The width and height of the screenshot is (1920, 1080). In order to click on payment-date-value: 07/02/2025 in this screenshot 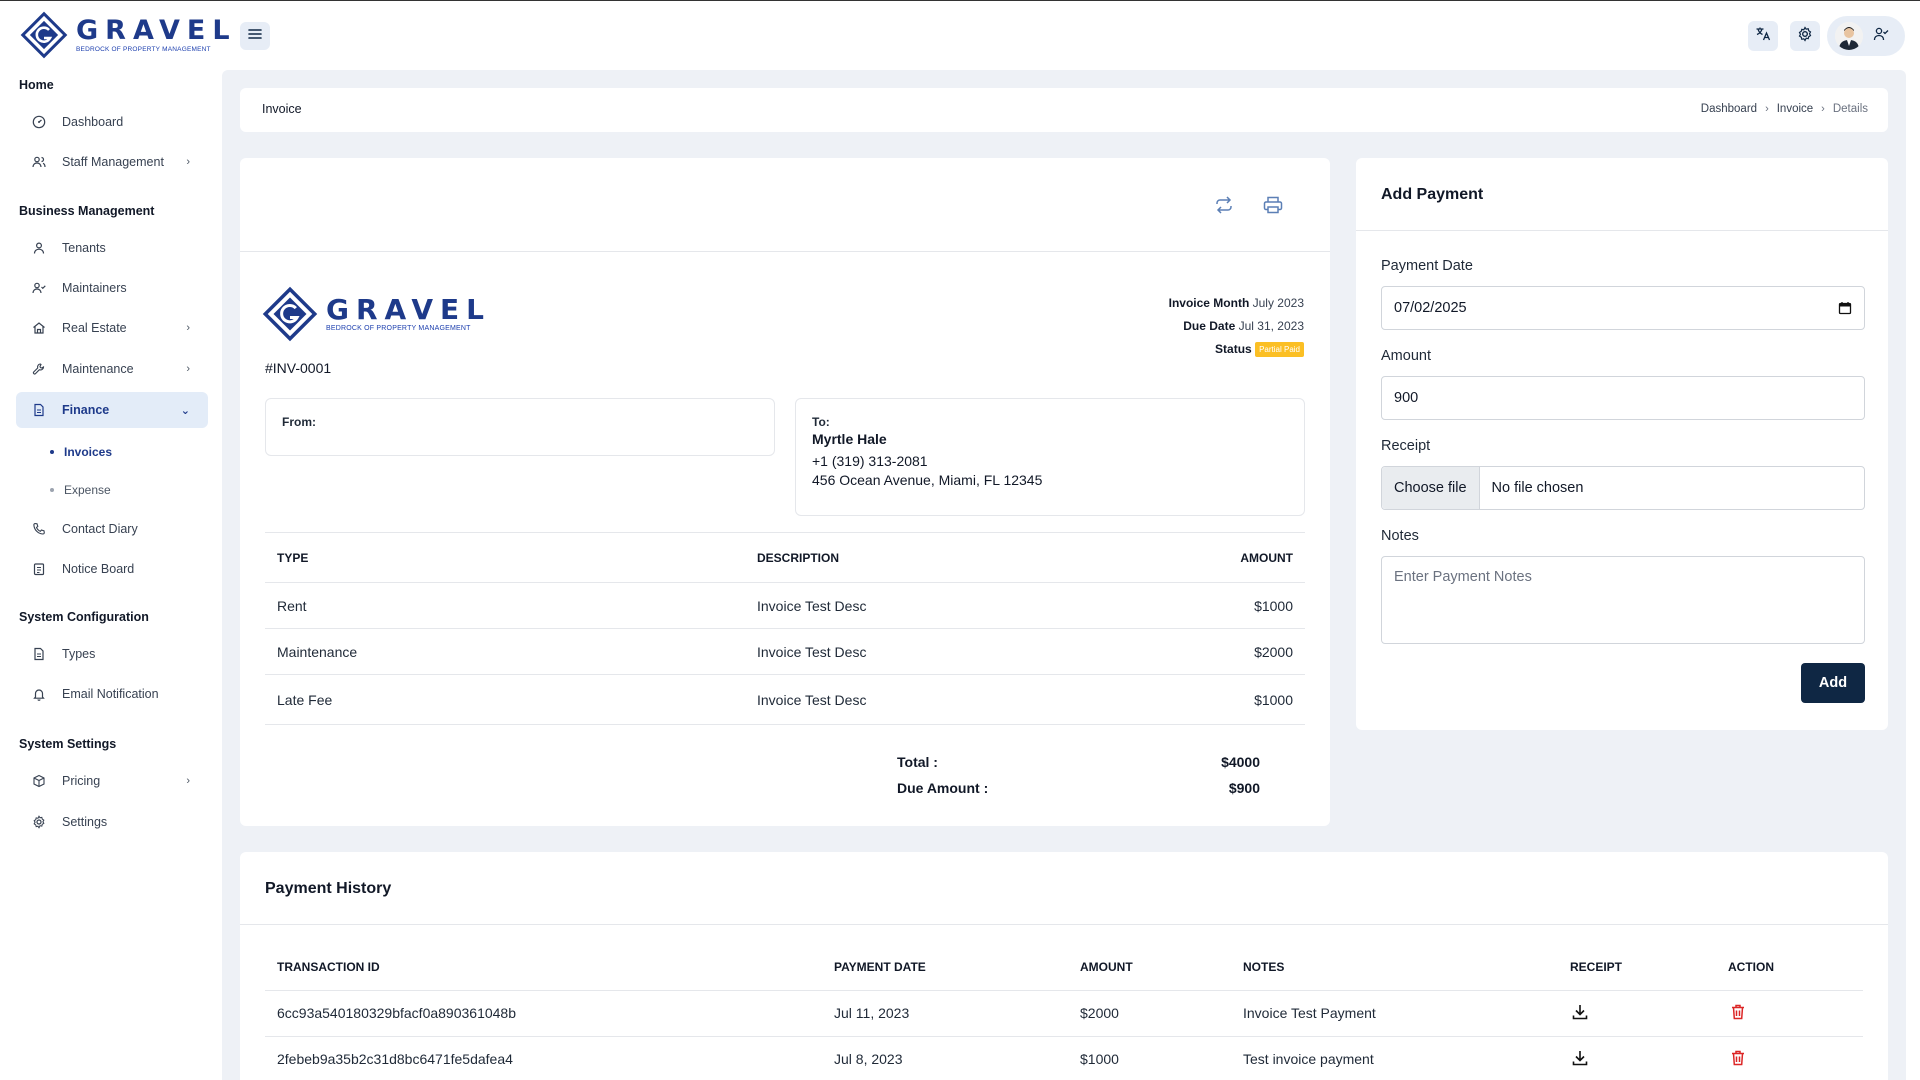, I will do `click(1430, 308)`.